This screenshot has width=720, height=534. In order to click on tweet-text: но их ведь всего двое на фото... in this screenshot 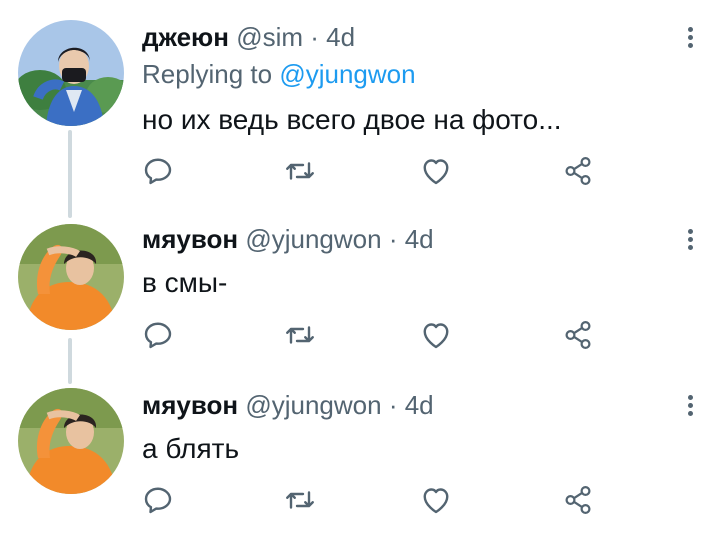, I will do `click(352, 119)`.